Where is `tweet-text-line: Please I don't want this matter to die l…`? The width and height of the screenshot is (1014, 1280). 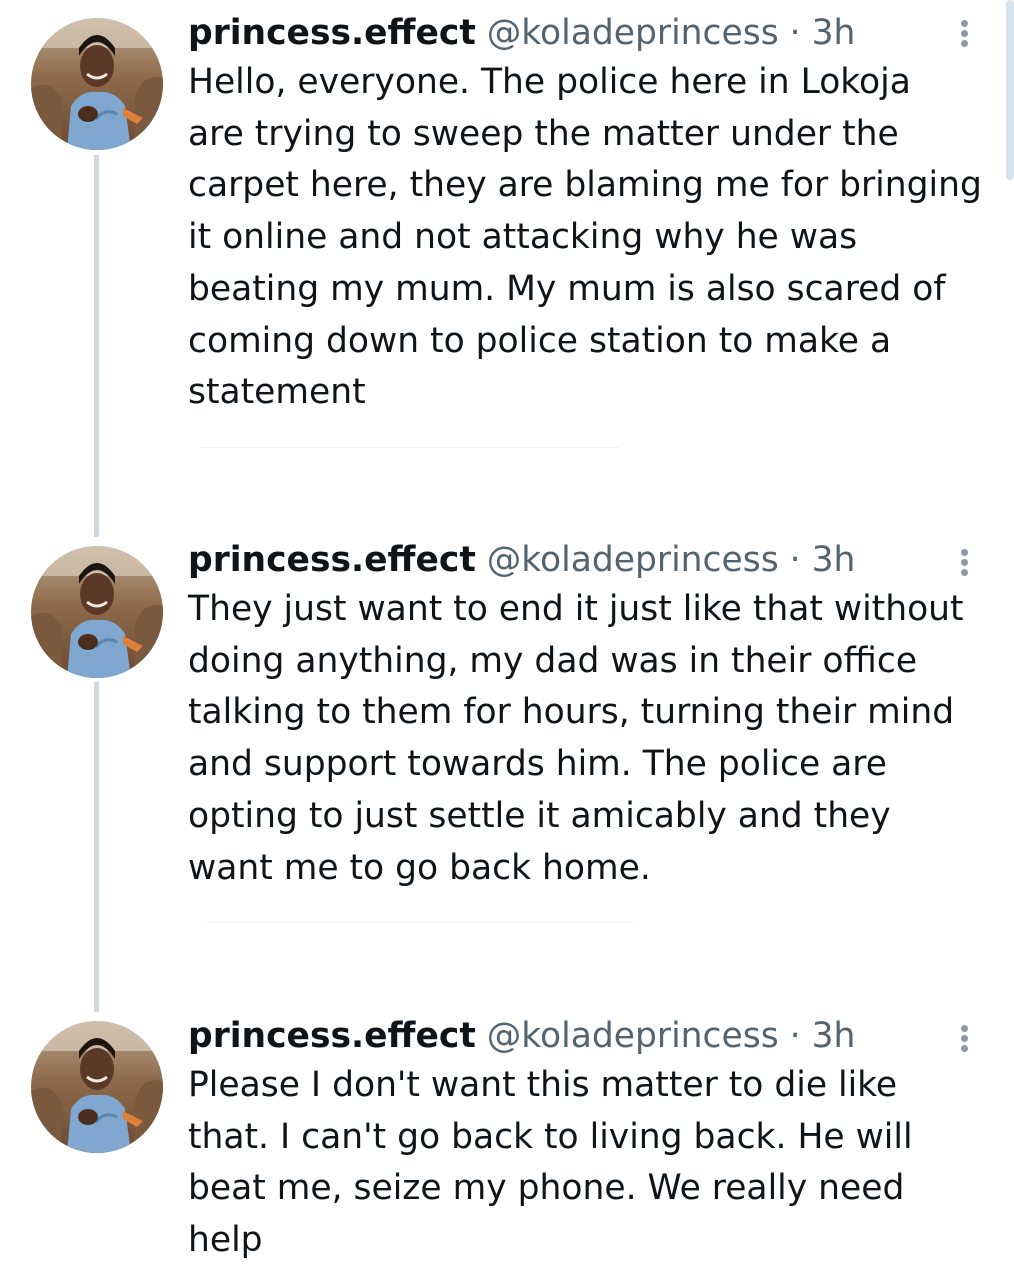
tweet-text-line: Please I don't want this matter to die l… is located at coordinates (543, 1085).